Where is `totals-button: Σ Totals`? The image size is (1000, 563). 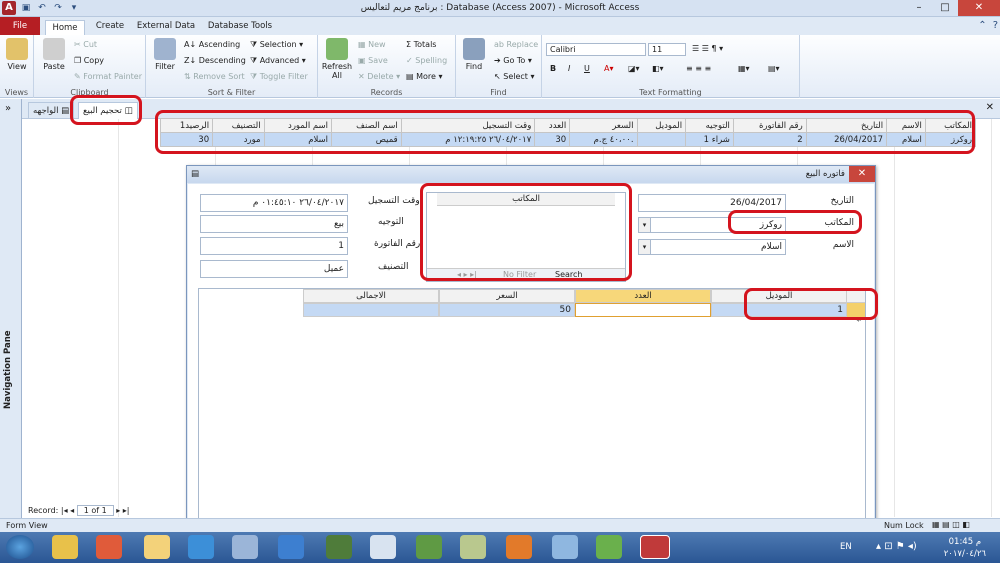
totals-button: Σ Totals is located at coordinates (421, 44).